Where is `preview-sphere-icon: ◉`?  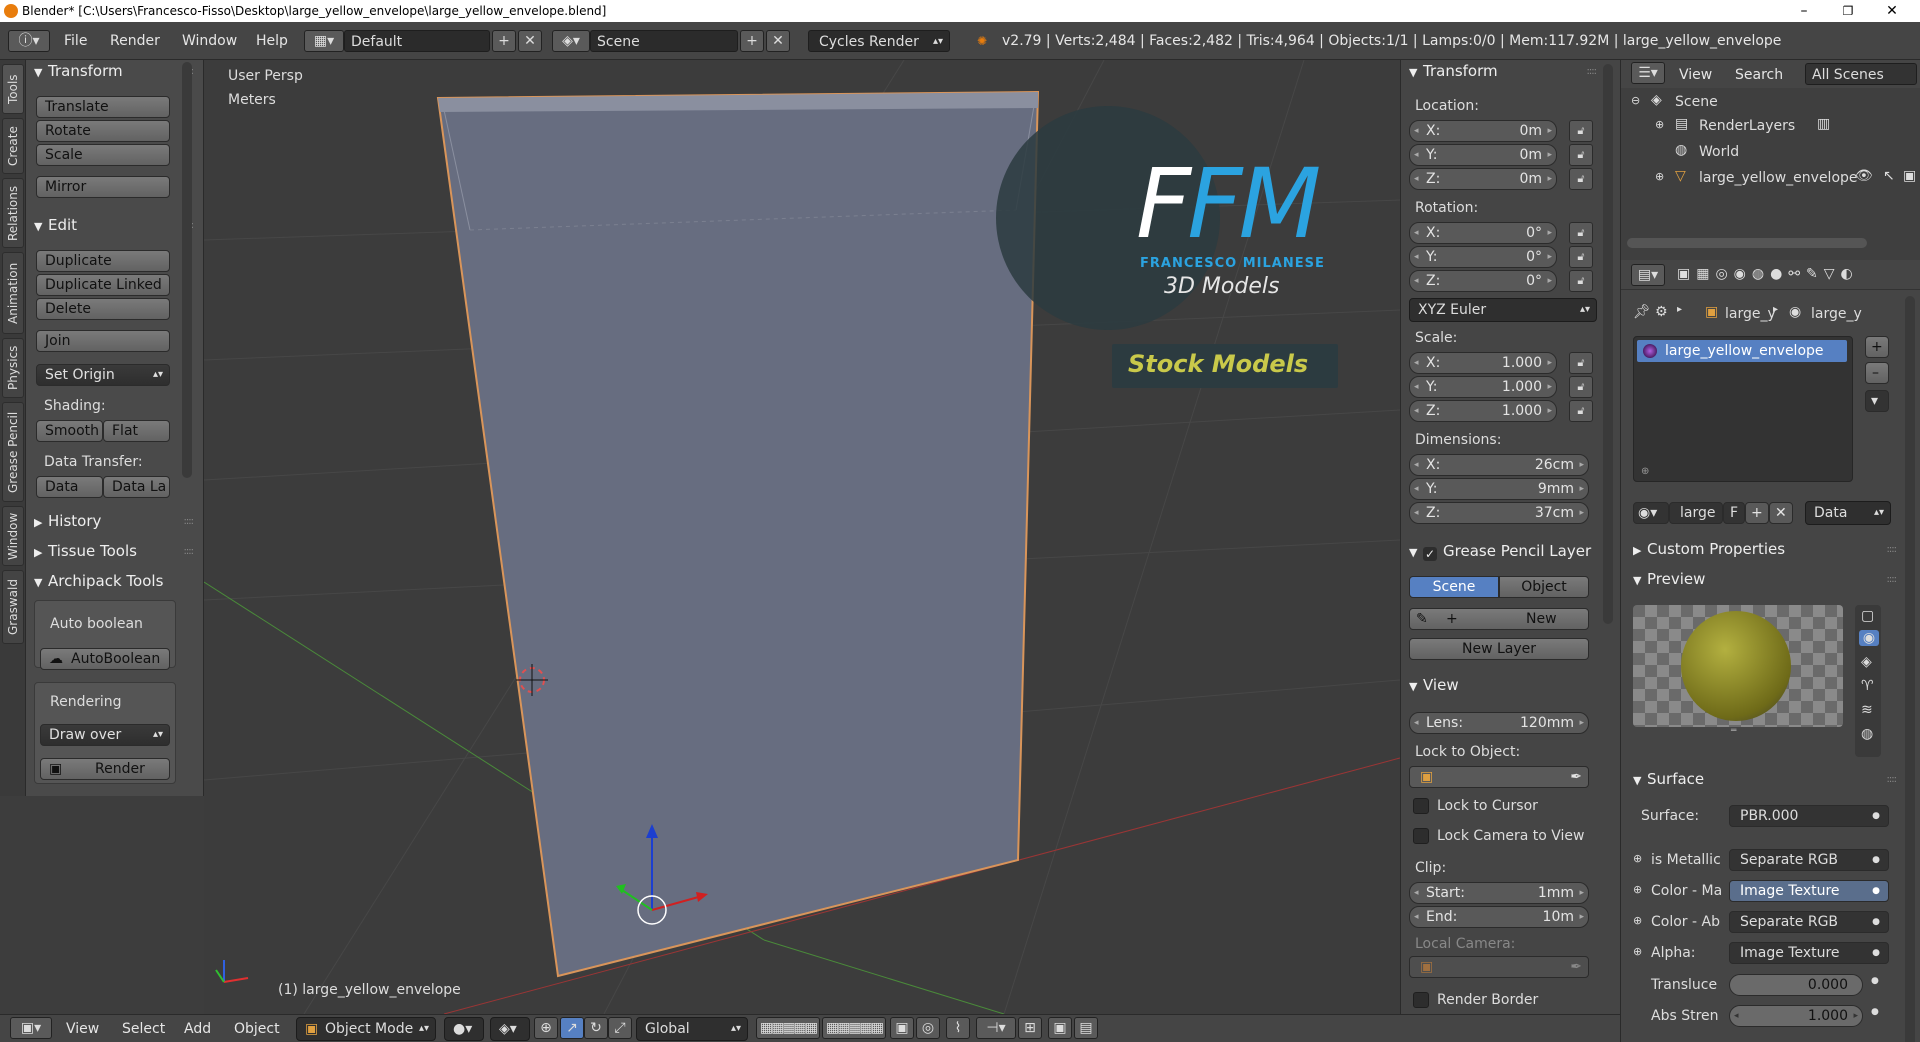
preview-sphere-icon: ◉ is located at coordinates (1869, 638).